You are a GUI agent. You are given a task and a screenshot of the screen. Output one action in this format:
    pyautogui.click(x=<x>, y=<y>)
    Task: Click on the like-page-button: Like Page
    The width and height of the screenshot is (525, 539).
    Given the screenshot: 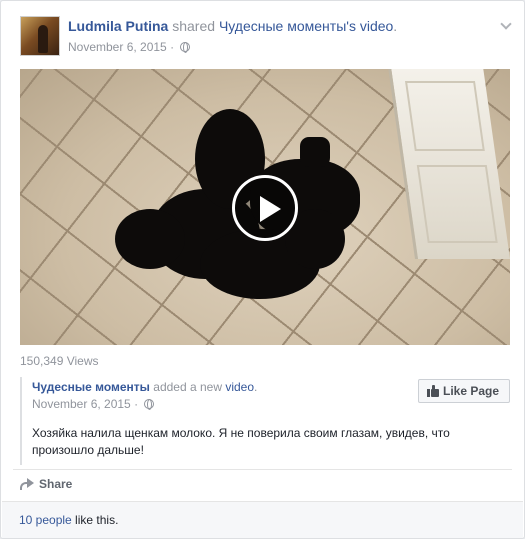 What is the action you would take?
    pyautogui.click(x=464, y=391)
    